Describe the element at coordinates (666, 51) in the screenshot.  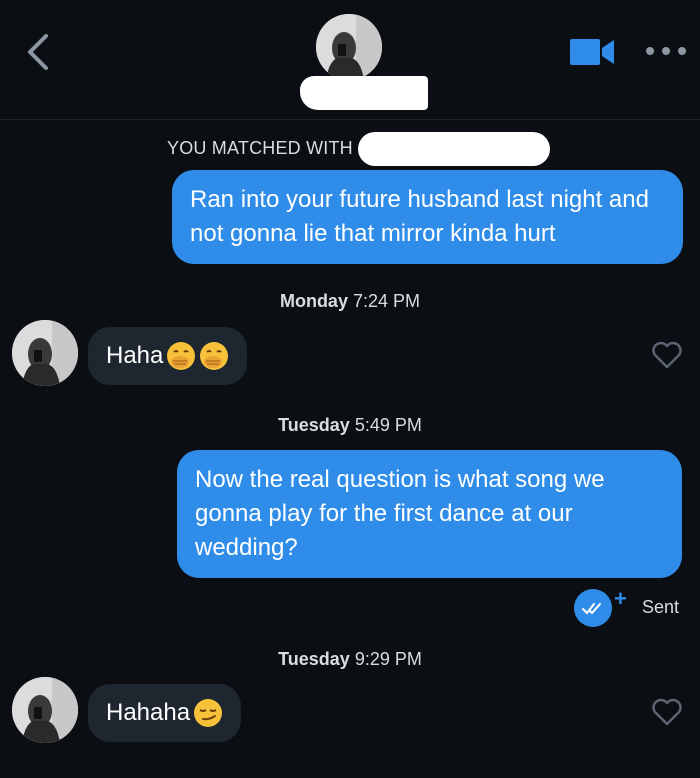
I see `more-options-button` at that location.